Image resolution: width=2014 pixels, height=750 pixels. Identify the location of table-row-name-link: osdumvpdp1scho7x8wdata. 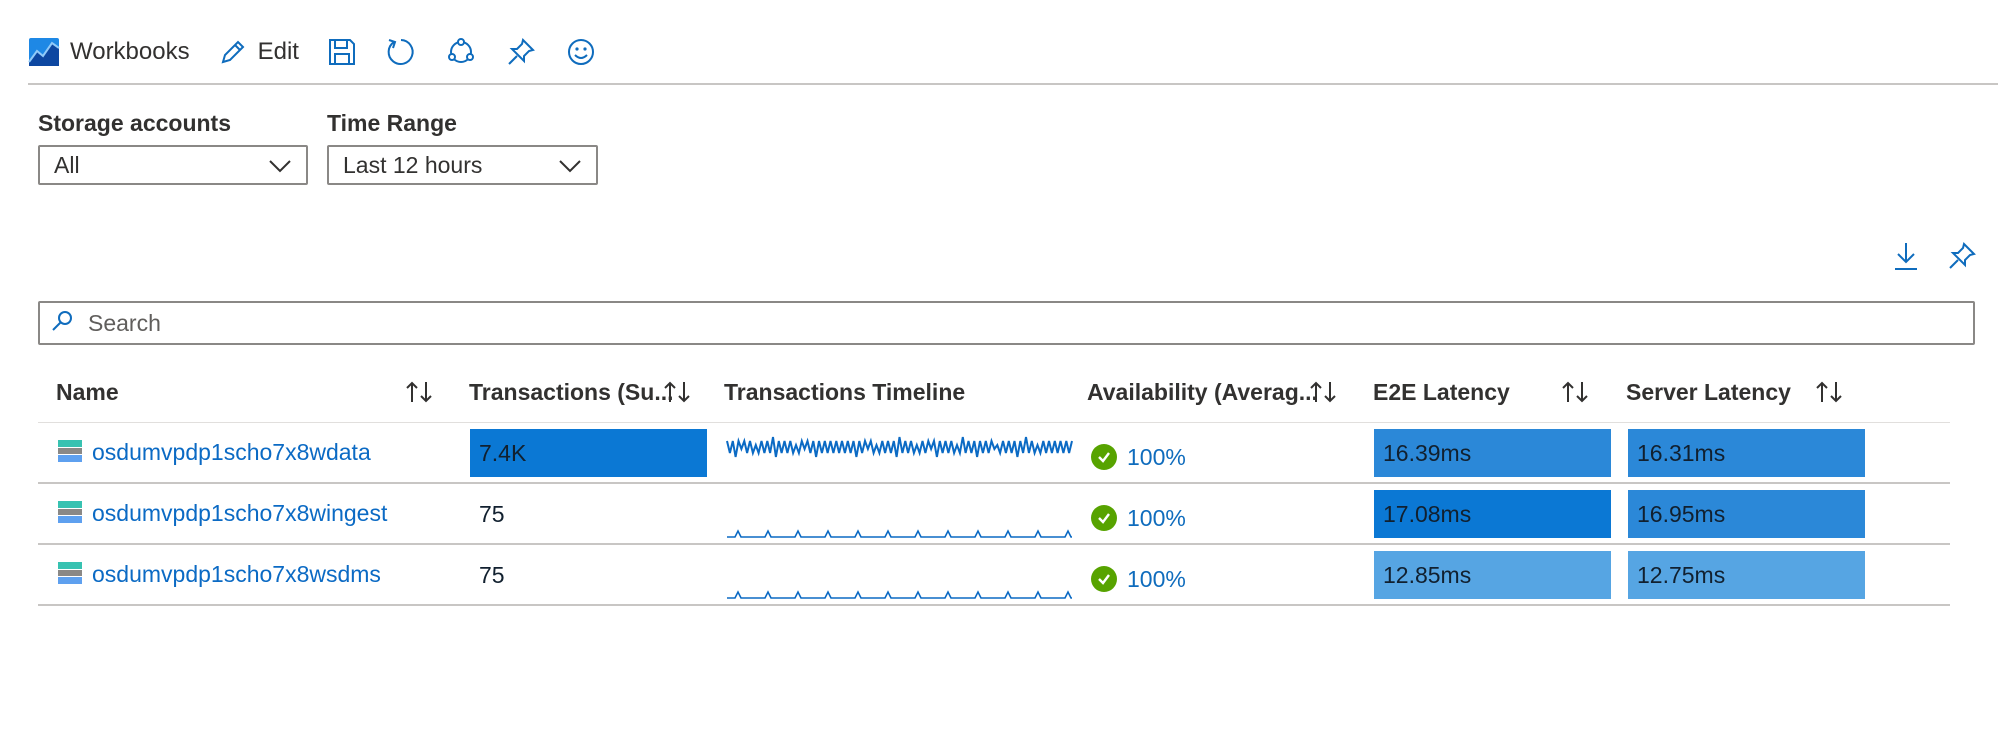
(231, 452).